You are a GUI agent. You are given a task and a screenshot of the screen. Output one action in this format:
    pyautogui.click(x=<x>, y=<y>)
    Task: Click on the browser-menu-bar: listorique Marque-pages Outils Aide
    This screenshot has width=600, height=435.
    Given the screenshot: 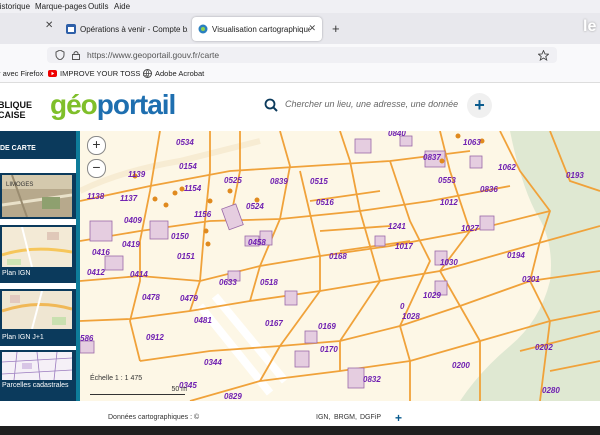 What is the action you would take?
    pyautogui.click(x=300, y=6)
    